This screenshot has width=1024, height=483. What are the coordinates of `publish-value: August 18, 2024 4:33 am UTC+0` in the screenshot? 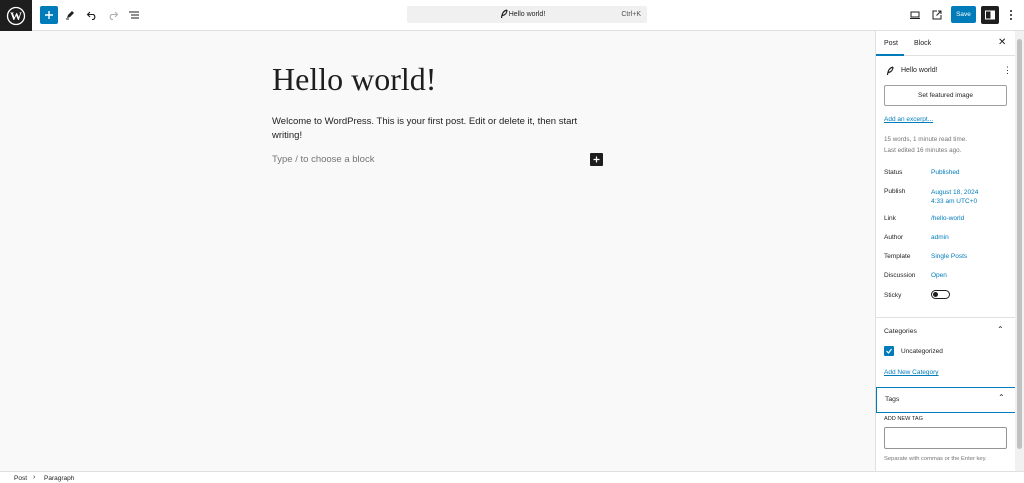 It's located at (954, 197).